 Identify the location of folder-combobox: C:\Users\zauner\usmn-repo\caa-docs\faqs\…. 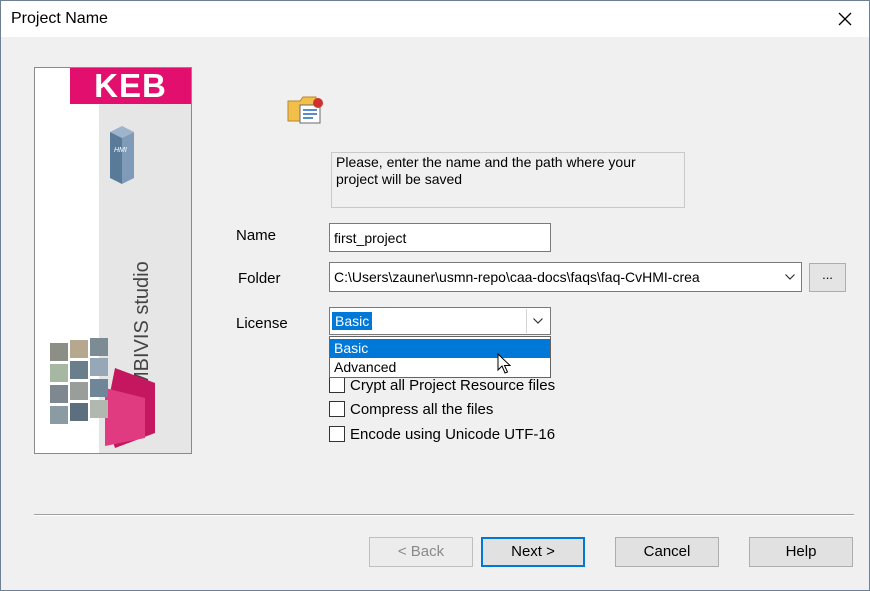
(565, 277).